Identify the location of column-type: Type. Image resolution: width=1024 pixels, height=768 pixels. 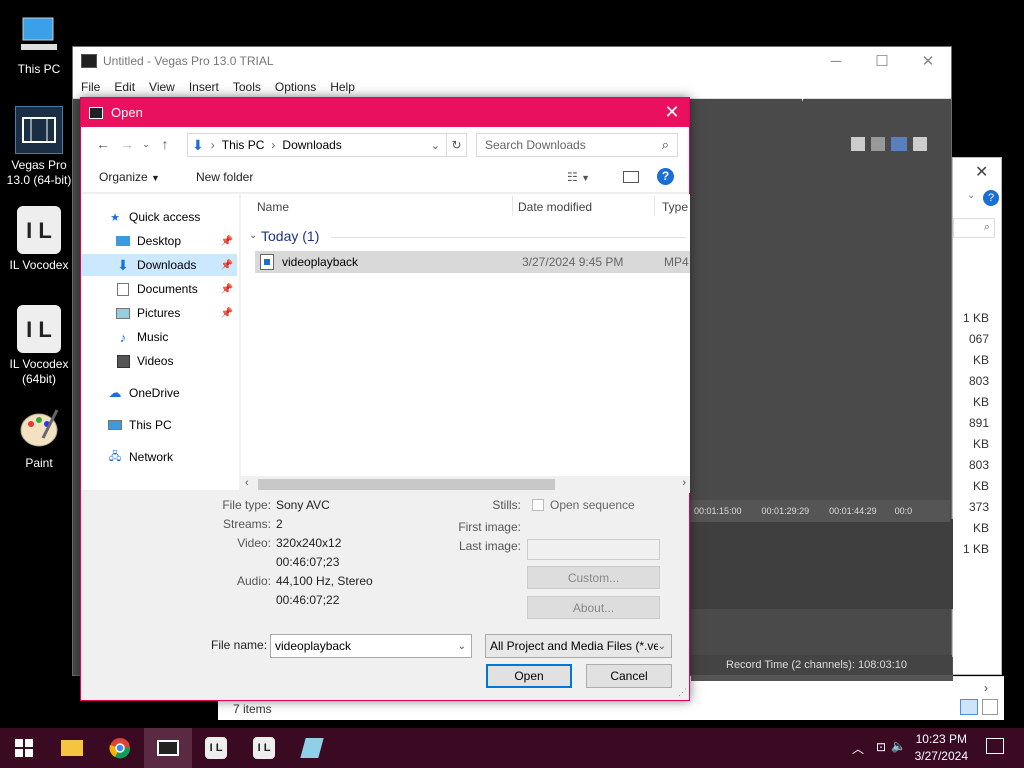
(675, 207).